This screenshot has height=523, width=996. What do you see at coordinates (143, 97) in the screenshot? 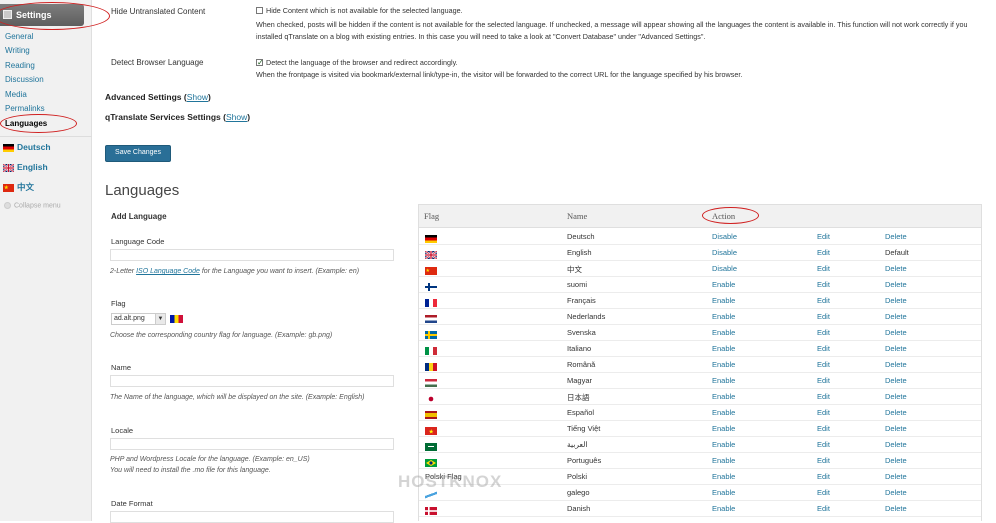
I see `advanced-settings-title: Advanced Settings` at bounding box center [143, 97].